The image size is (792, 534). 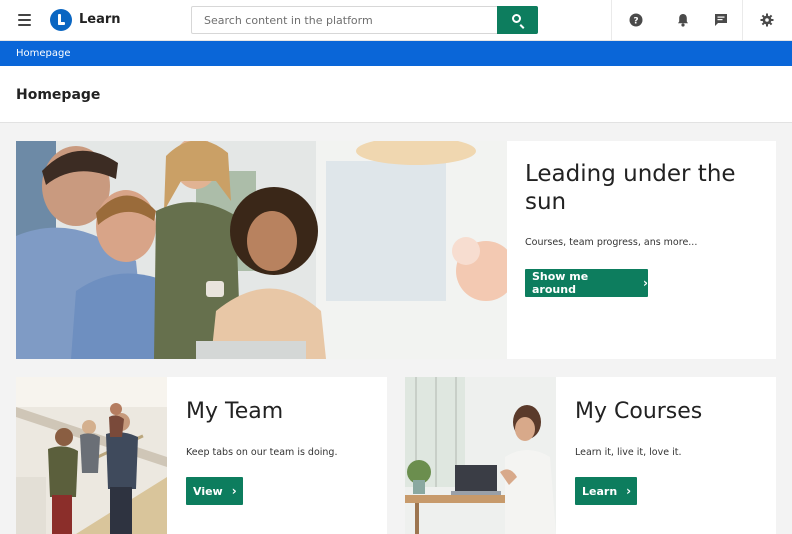 What do you see at coordinates (24, 20) in the screenshot?
I see `hamburger-menu-icon` at bounding box center [24, 20].